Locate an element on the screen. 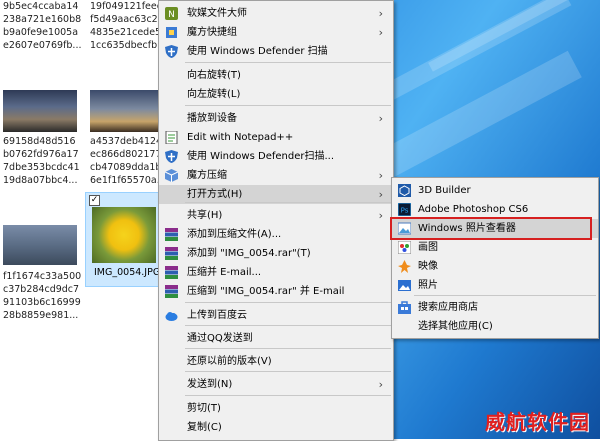 The image size is (600, 441). context-menu-item: 魔方快捷组 › is located at coordinates (276, 32).